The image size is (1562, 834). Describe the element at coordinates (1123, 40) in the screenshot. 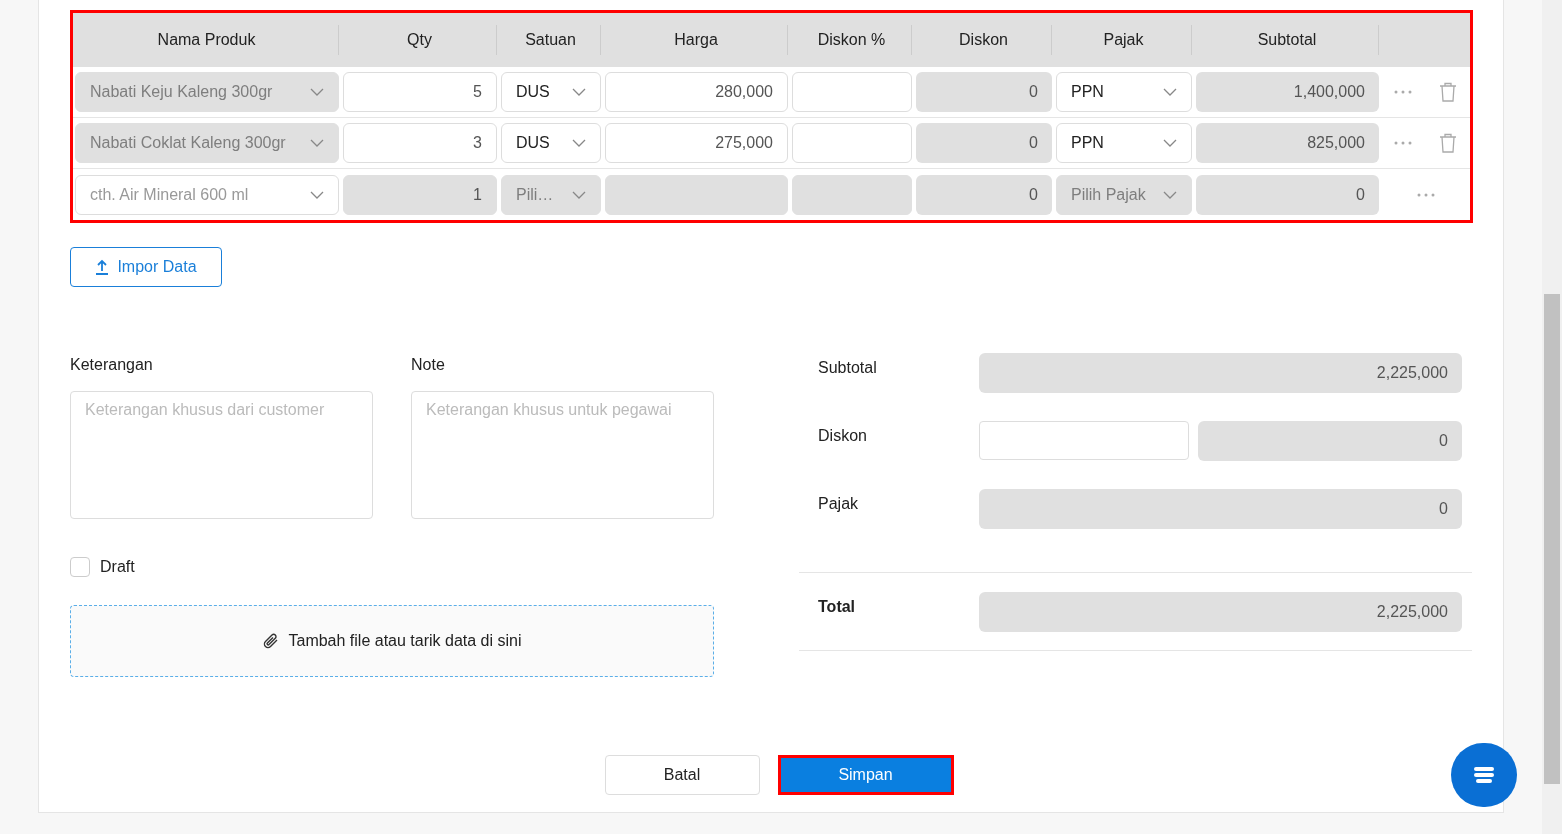

I see `column-header: Pajak` at that location.